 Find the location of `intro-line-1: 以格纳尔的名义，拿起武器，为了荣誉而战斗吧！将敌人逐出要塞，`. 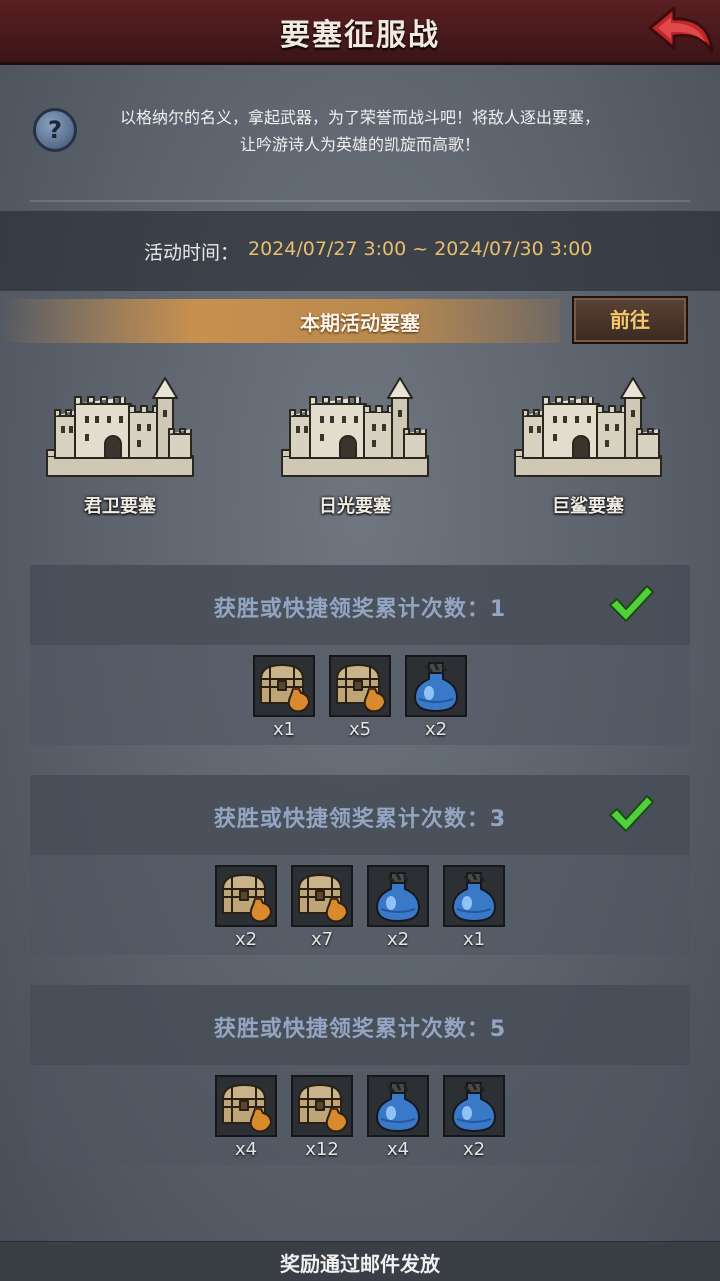

intro-line-1: 以格纳尔的名义，拿起武器，为了荣誉而战斗吧！将敌人逐出要塞， is located at coordinates (359, 117).